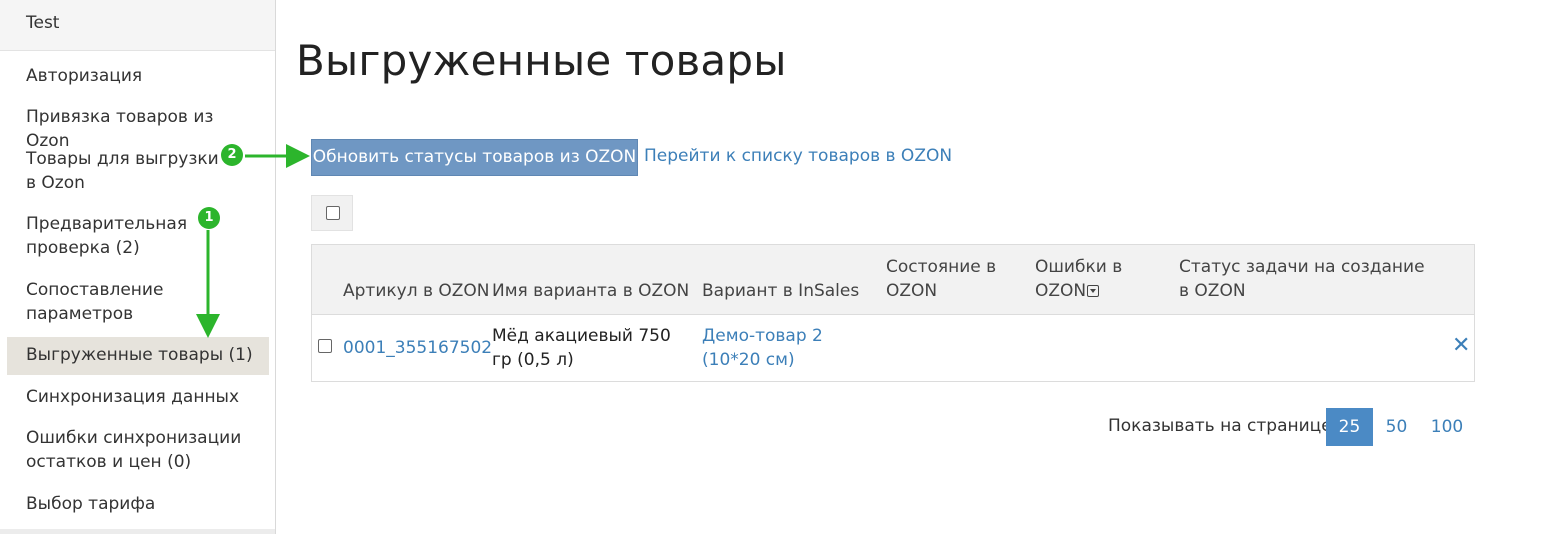 This screenshot has width=1550, height=534. Describe the element at coordinates (253, 241) in the screenshot. I see `annotation-arrows` at that location.